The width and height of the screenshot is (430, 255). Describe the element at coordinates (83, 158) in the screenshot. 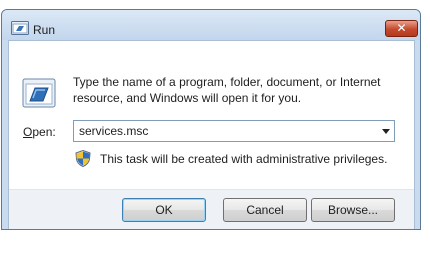

I see `shield-icon` at that location.